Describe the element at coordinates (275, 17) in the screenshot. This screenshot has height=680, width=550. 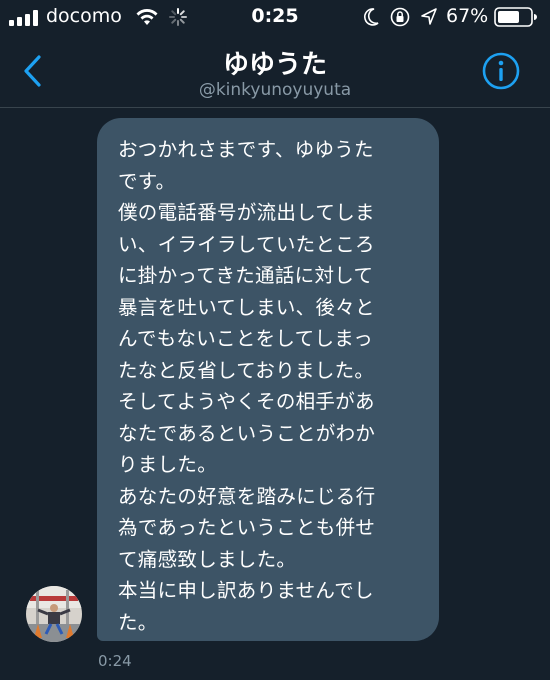
I see `status-bar: docomo 0:25 67%` at that location.